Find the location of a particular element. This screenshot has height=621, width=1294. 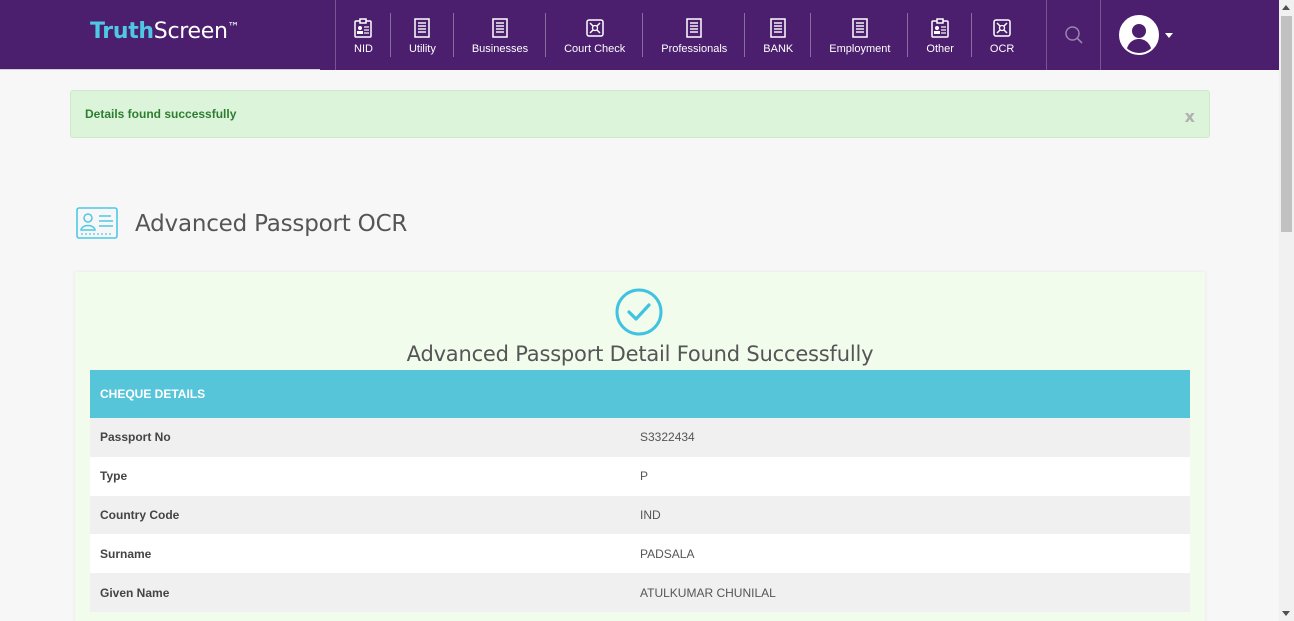

nav-label-nid: NID is located at coordinates (363, 49).